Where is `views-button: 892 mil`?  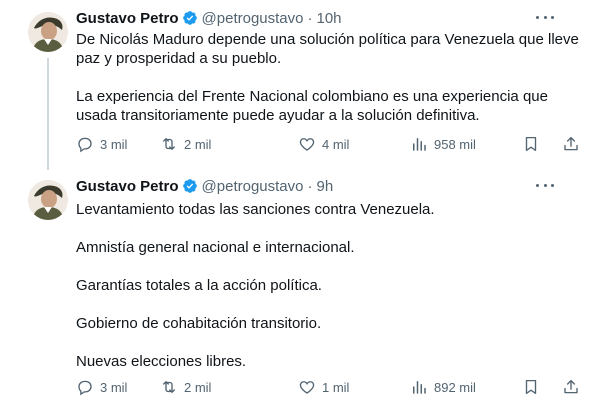 views-button: 892 mil is located at coordinates (443, 387).